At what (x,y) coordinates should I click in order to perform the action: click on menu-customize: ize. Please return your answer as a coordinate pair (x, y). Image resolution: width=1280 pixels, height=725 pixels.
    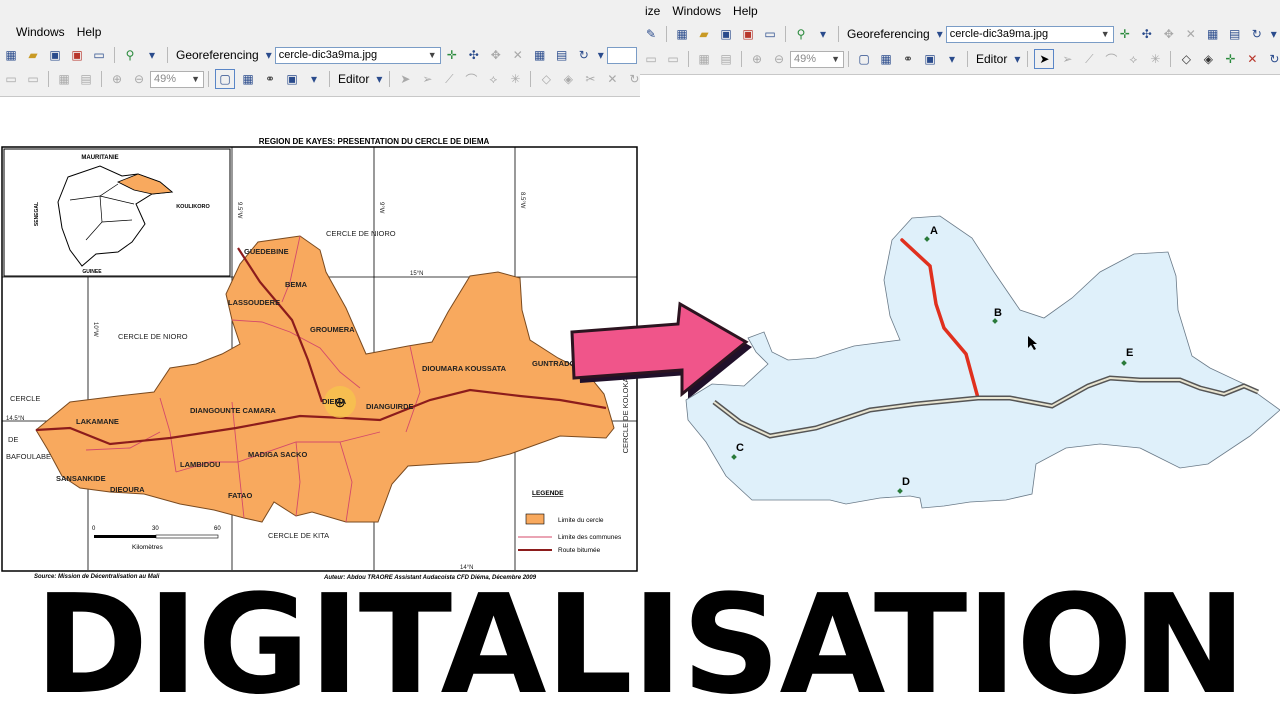
    Looking at the image, I should click on (653, 11).